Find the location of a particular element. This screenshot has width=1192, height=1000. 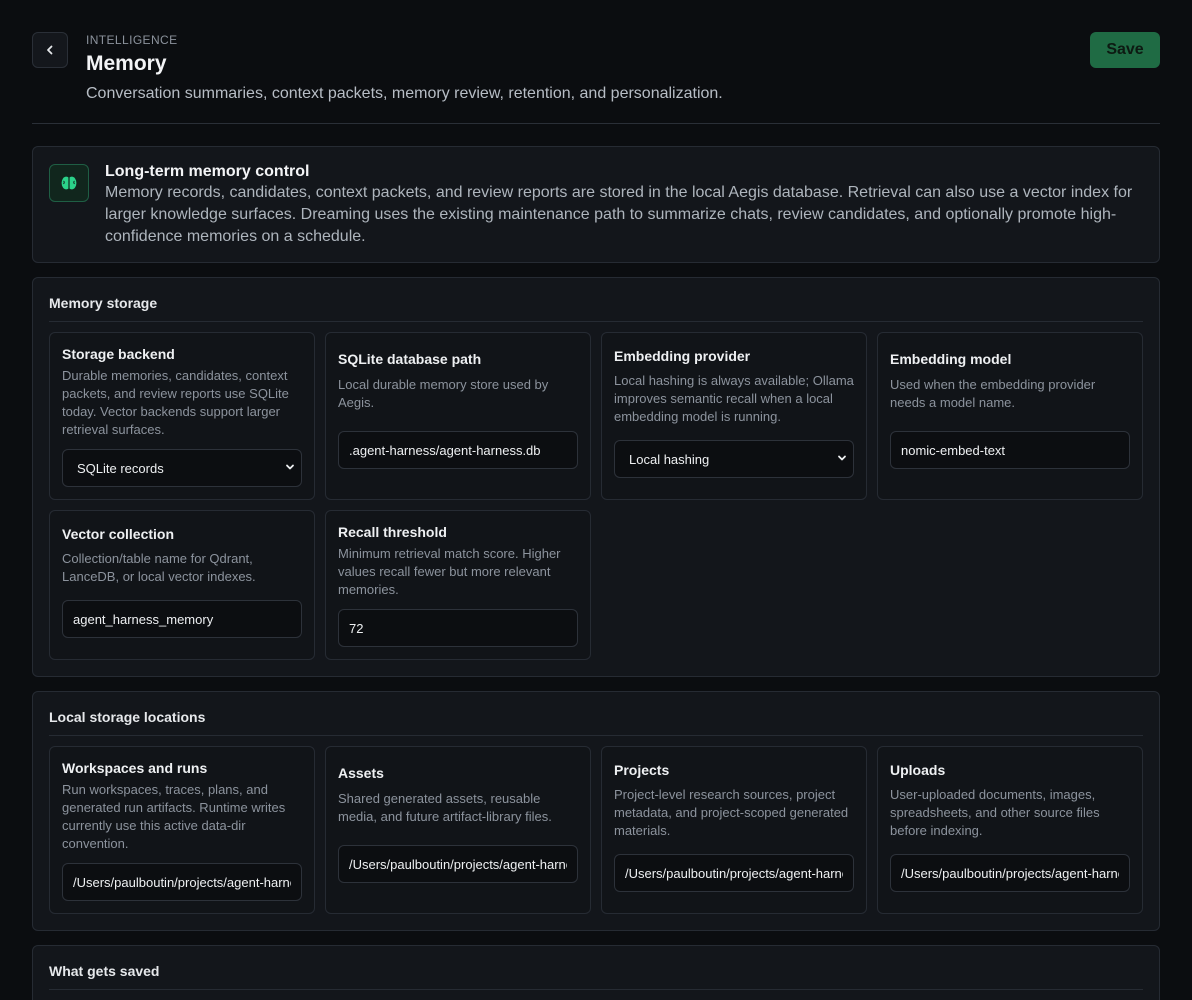

card-title: Storage backend is located at coordinates (118, 354).